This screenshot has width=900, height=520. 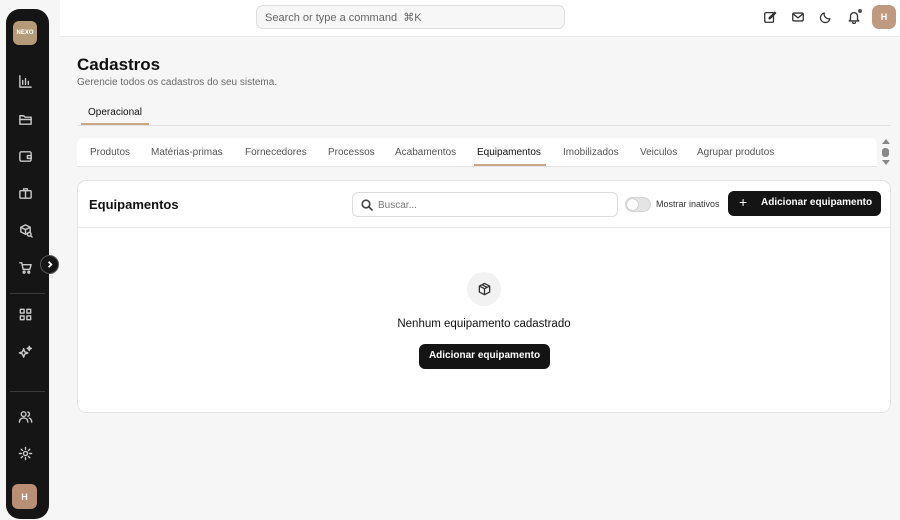 I want to click on tab-acabamentos: Acabamentos, so click(x=425, y=152).